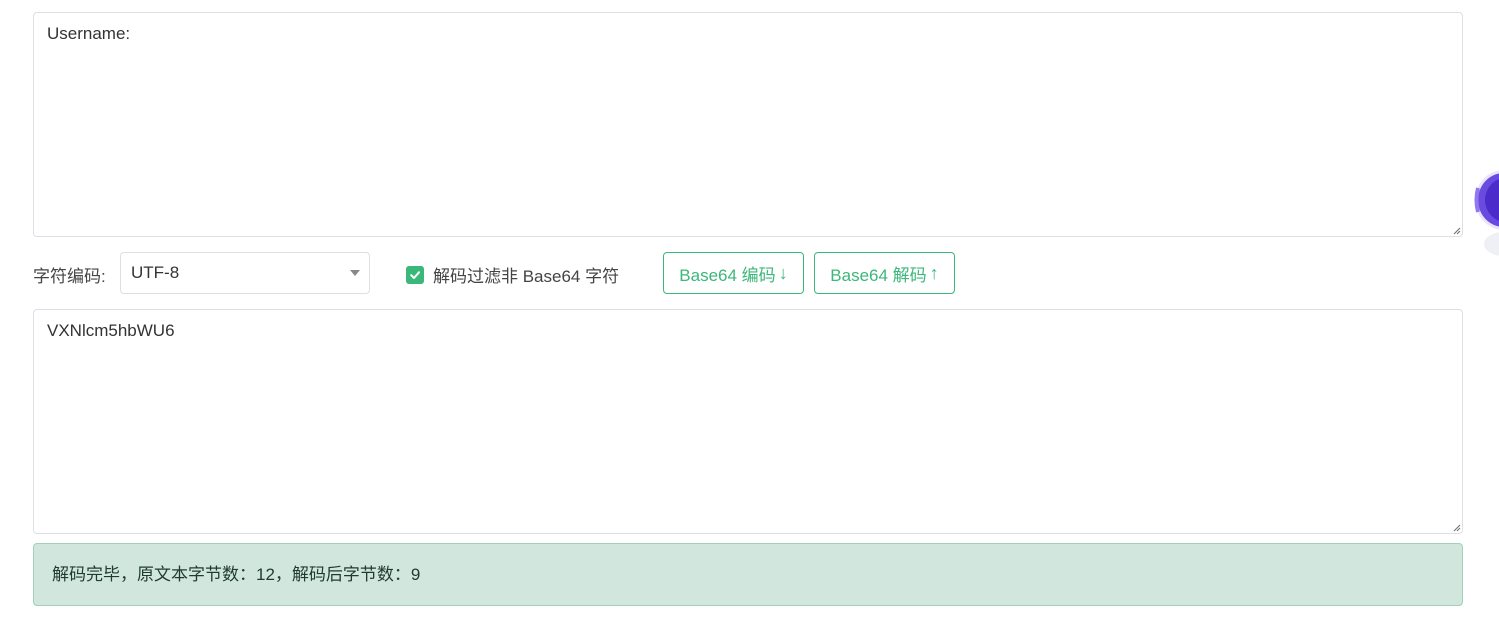 The height and width of the screenshot is (628, 1499). What do you see at coordinates (878, 275) in the screenshot?
I see `decode-button-label: Base64 解码` at bounding box center [878, 275].